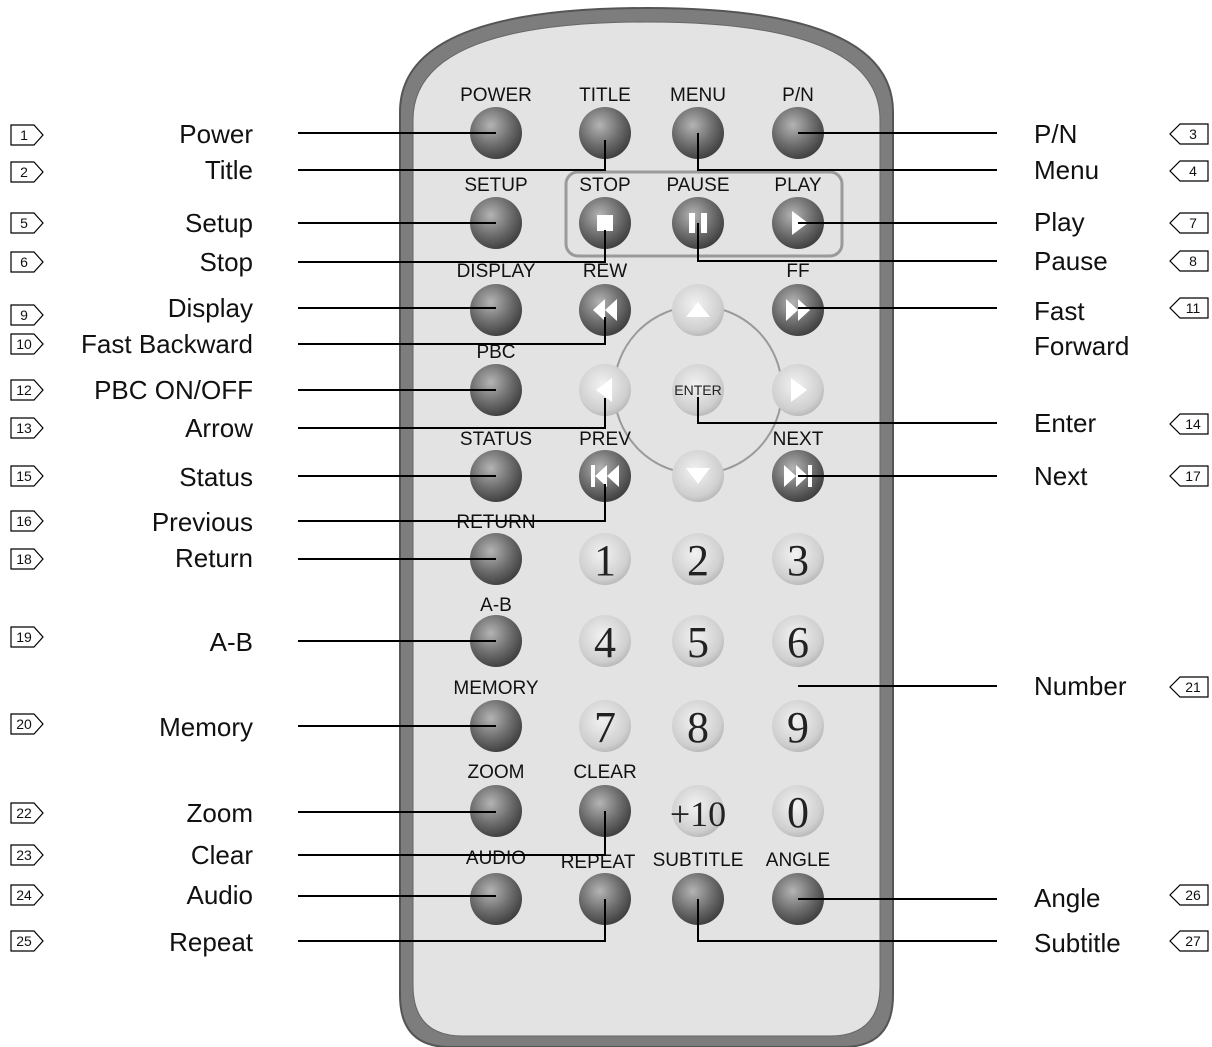  What do you see at coordinates (495, 185) in the screenshot?
I see `setup-button-label: SETUP` at bounding box center [495, 185].